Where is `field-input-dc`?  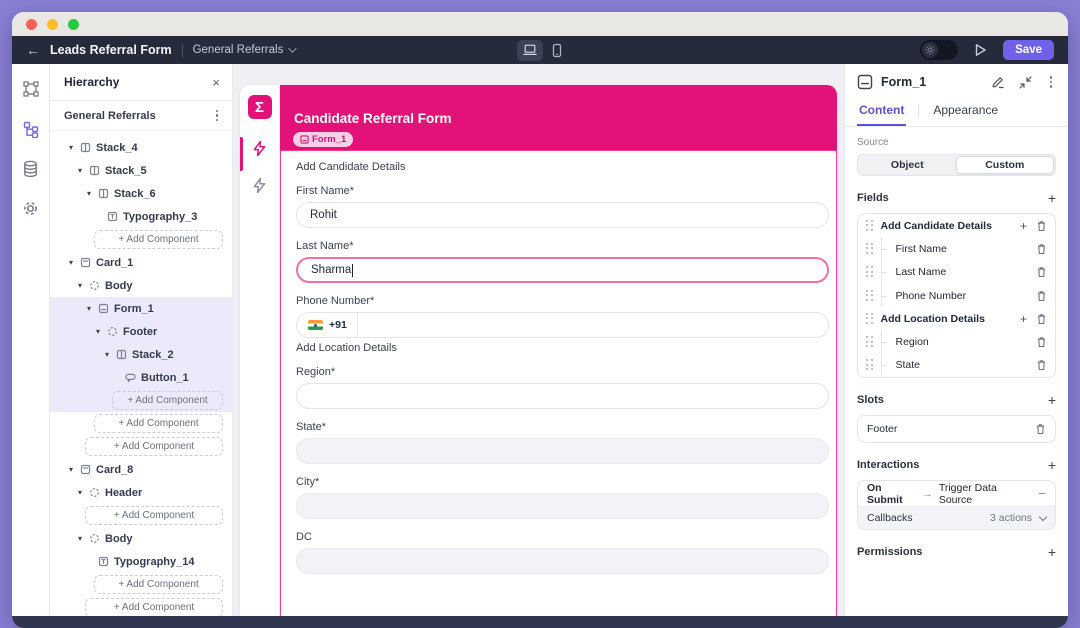
field-input-dc is located at coordinates (562, 561).